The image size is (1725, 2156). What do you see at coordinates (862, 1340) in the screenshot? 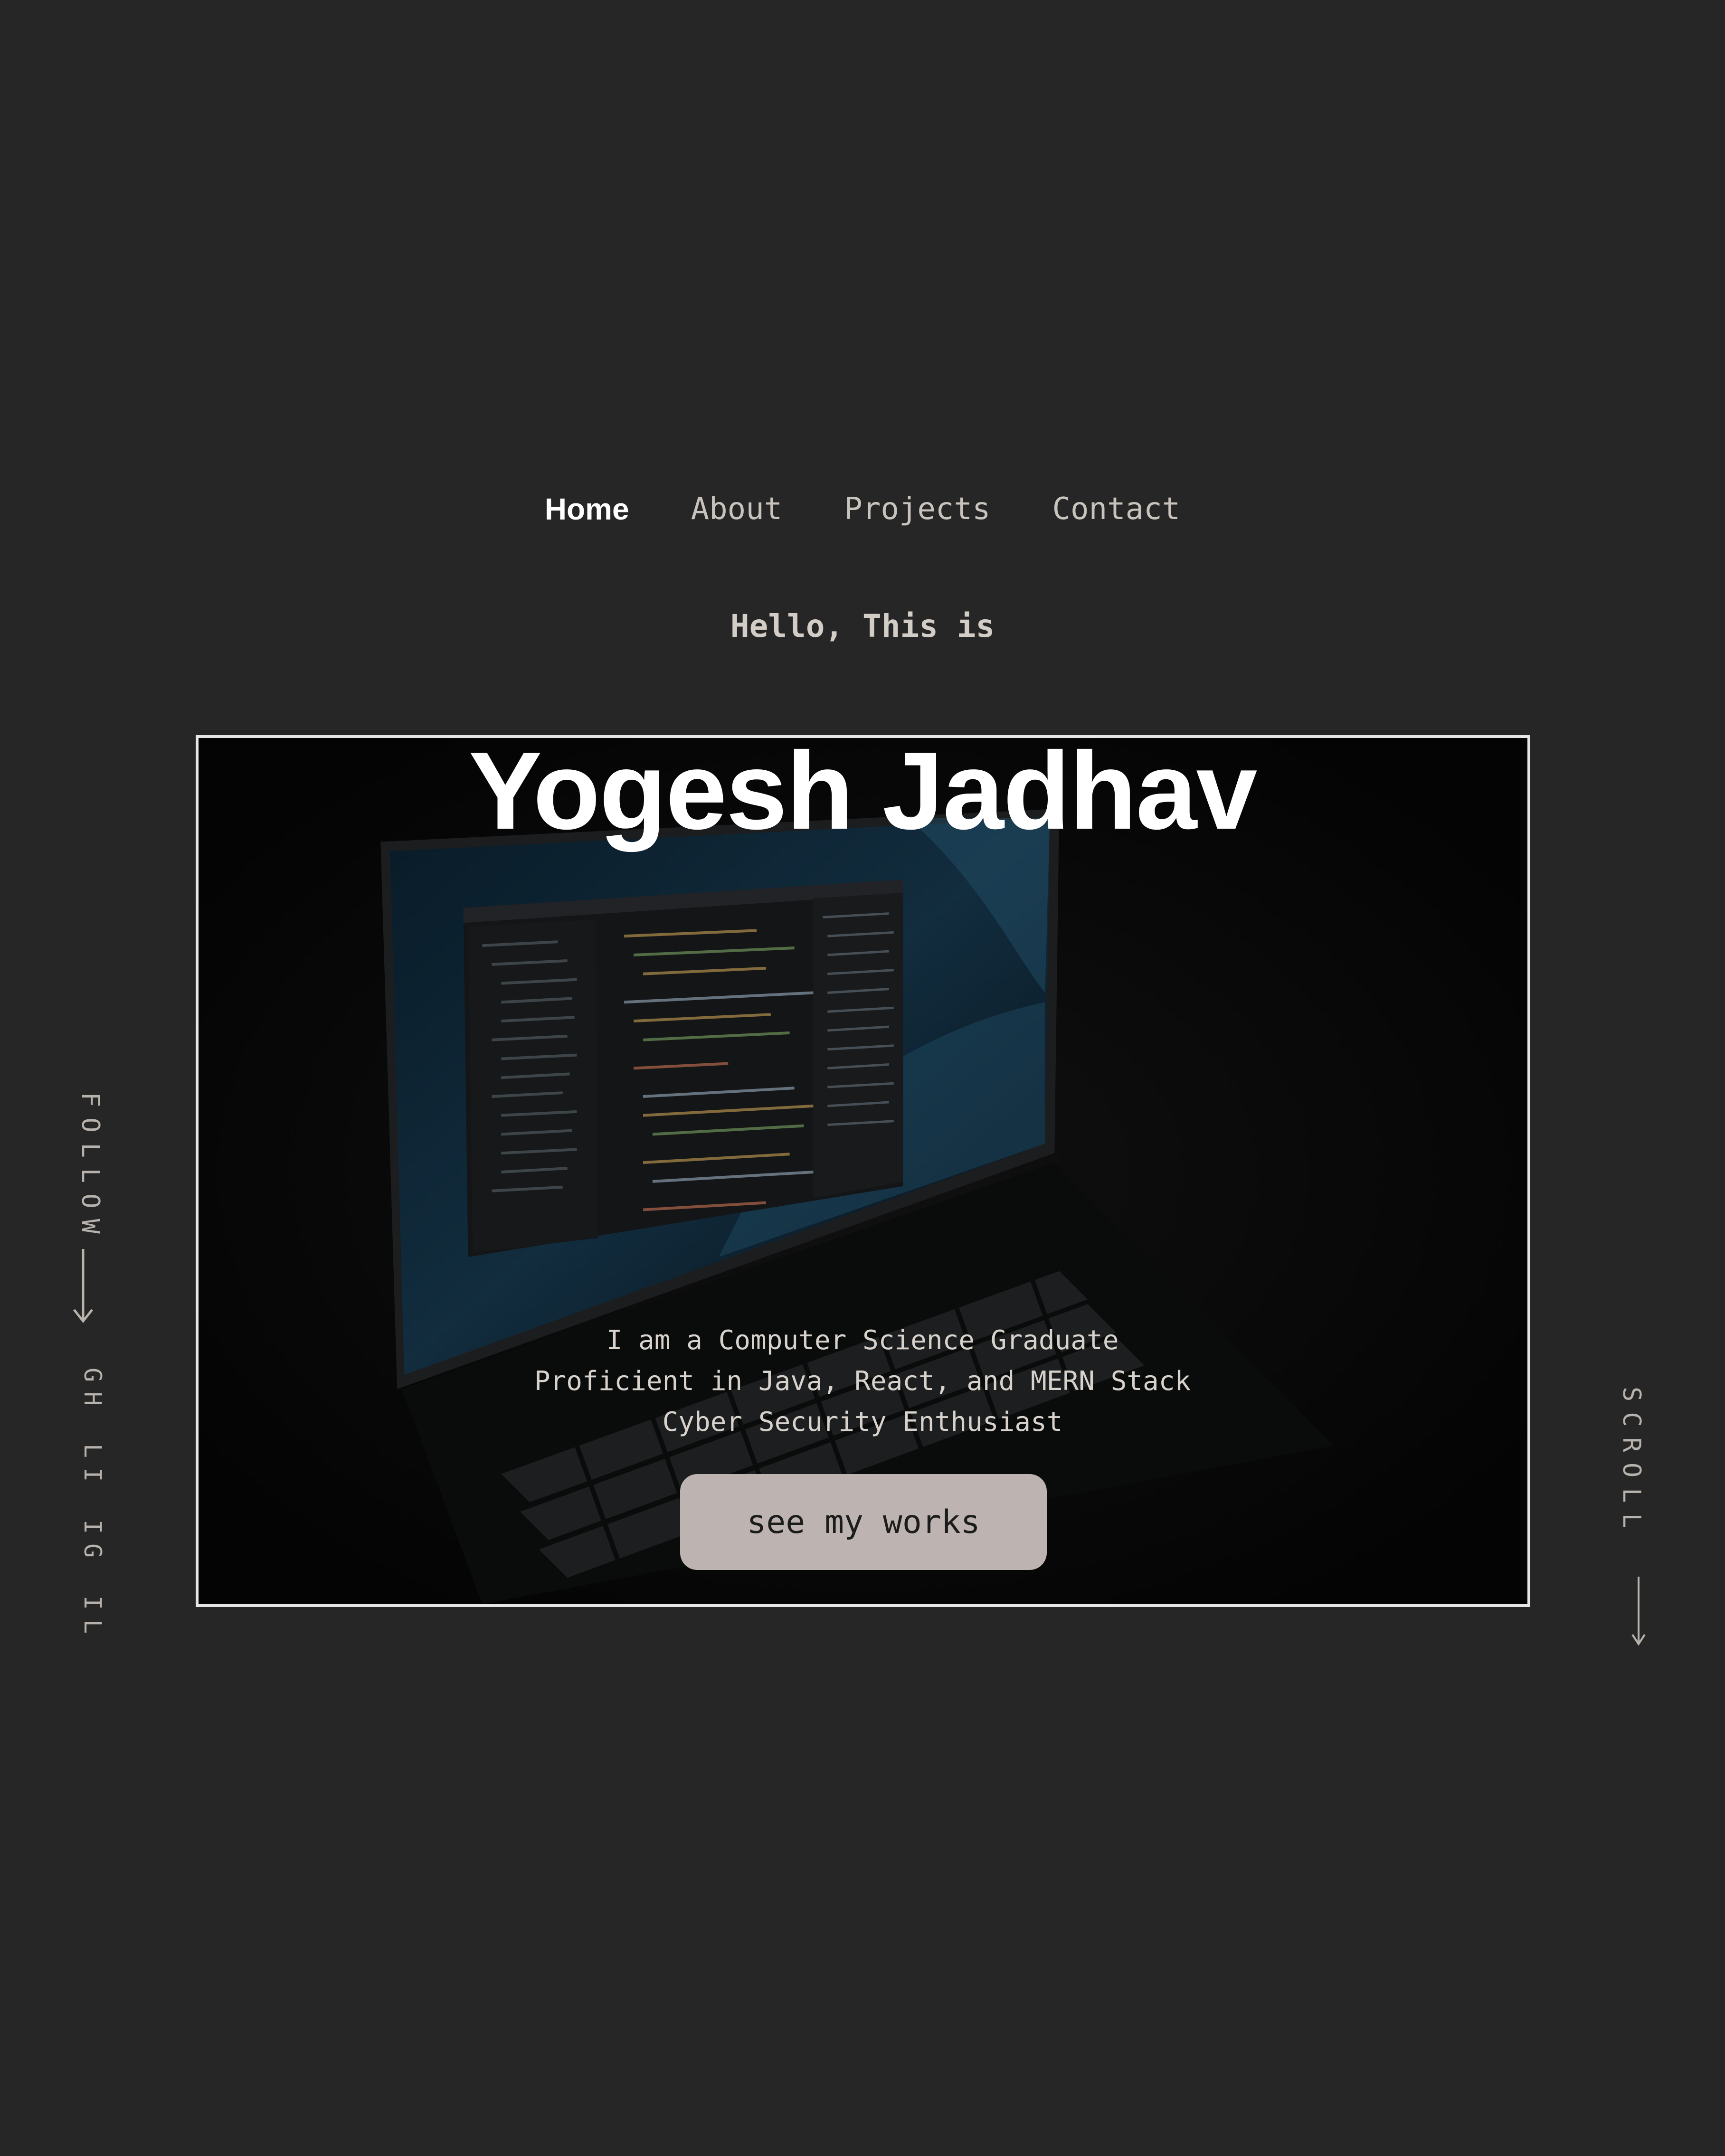
I see `tagline-line-1: I am a Computer Science Graduate` at bounding box center [862, 1340].